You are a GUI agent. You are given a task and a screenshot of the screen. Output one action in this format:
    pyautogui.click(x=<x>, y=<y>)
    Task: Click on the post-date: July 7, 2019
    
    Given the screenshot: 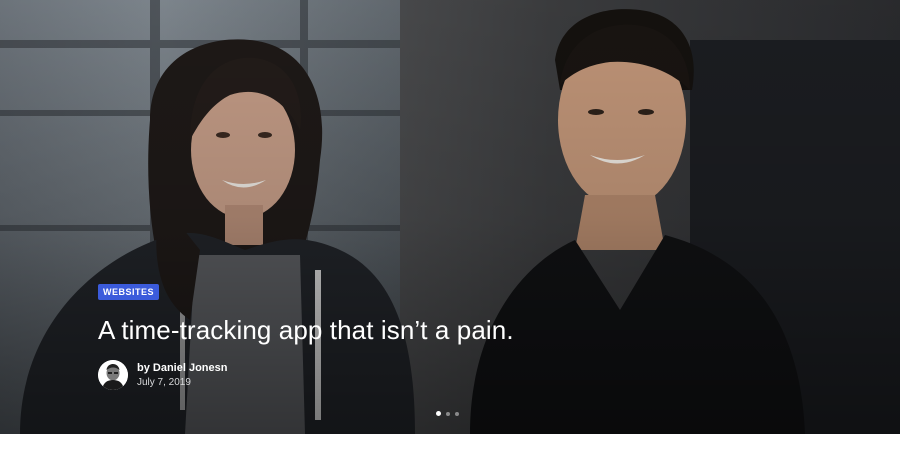 What is the action you would take?
    pyautogui.click(x=164, y=382)
    